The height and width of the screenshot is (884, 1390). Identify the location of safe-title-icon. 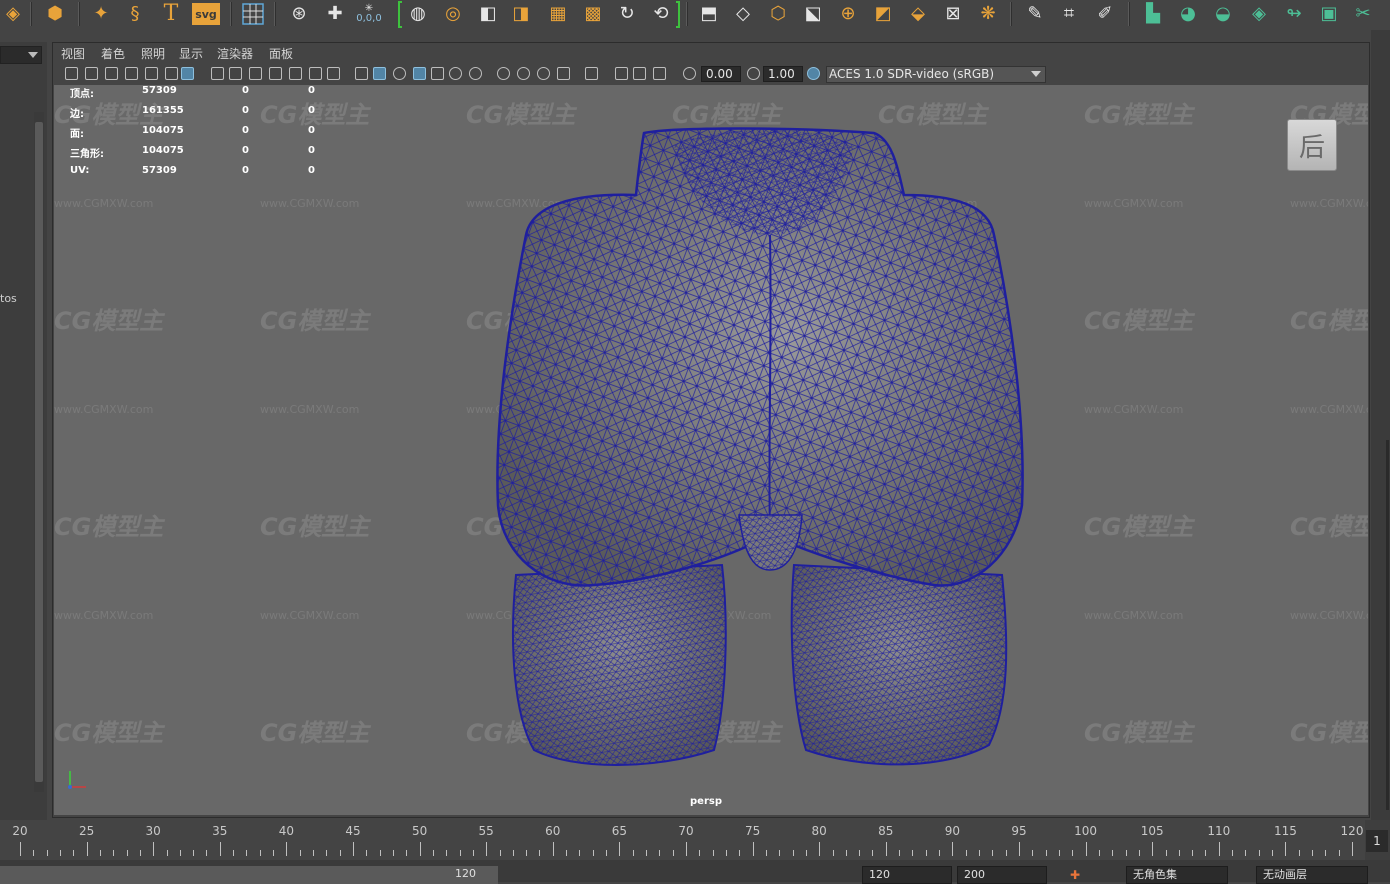
(333, 73).